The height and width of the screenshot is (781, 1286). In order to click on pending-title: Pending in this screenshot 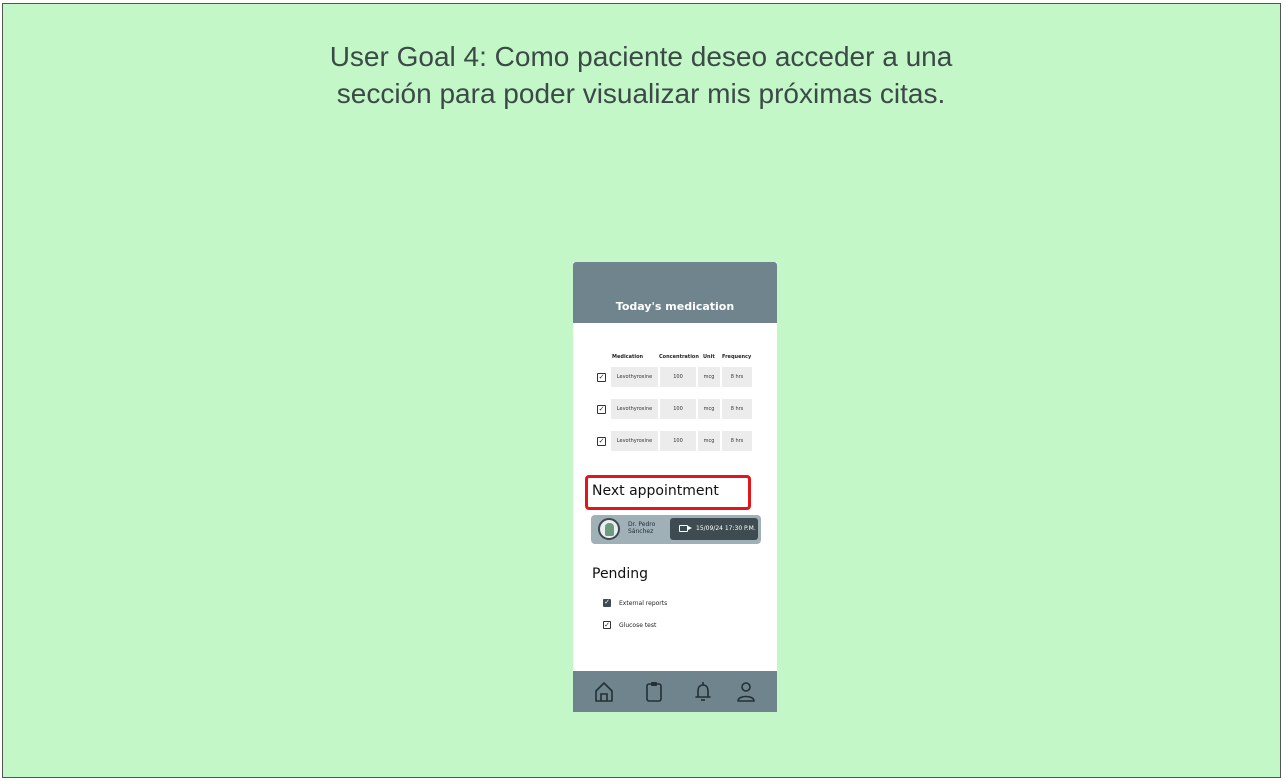, I will do `click(620, 574)`.